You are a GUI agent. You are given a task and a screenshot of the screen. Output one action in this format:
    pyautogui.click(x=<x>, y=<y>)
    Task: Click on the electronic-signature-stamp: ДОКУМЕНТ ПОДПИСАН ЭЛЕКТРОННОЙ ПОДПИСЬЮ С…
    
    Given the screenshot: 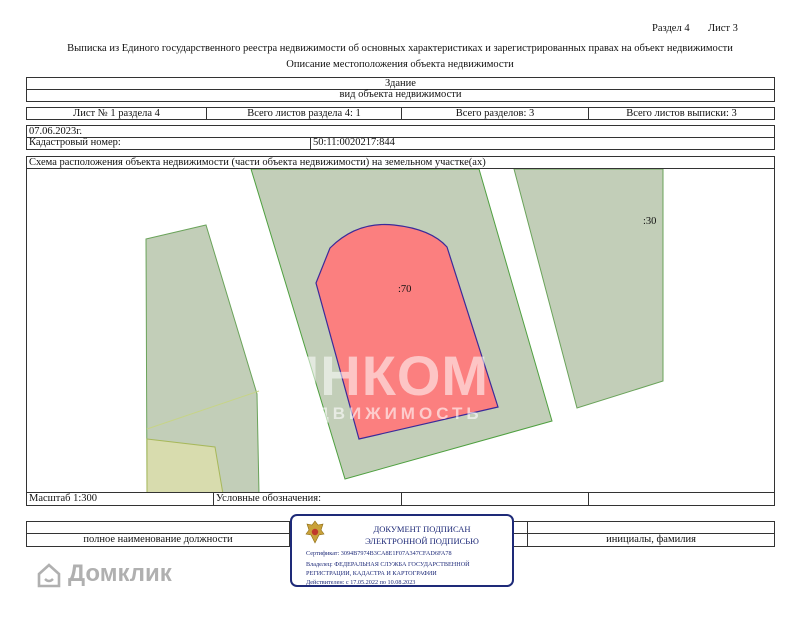 What is the action you would take?
    pyautogui.click(x=402, y=550)
    